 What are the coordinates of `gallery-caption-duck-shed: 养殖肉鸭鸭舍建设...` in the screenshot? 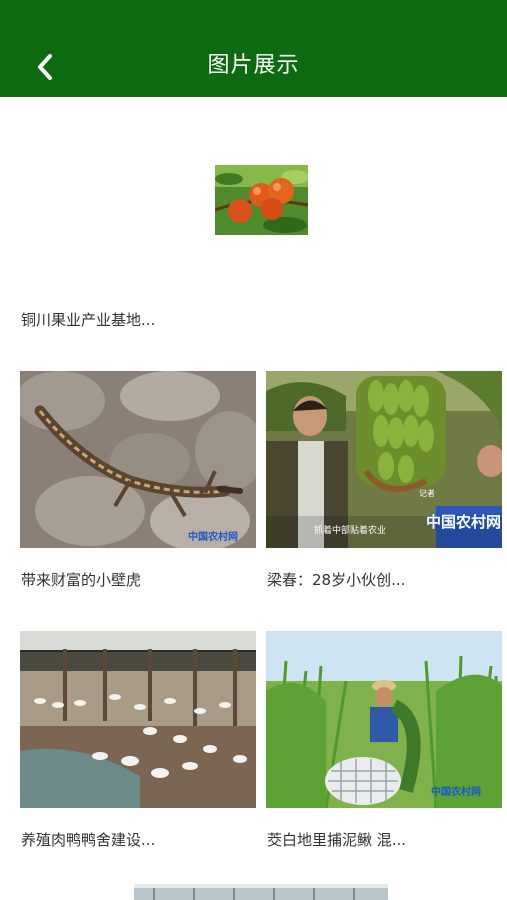 It's located at (88, 840).